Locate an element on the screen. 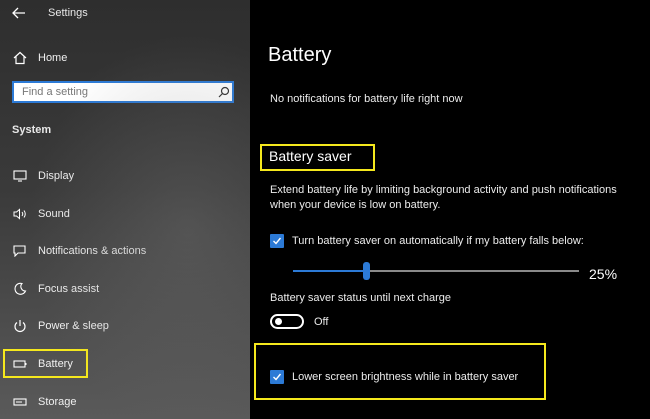 The width and height of the screenshot is (650, 419). power-icon is located at coordinates (20, 326).